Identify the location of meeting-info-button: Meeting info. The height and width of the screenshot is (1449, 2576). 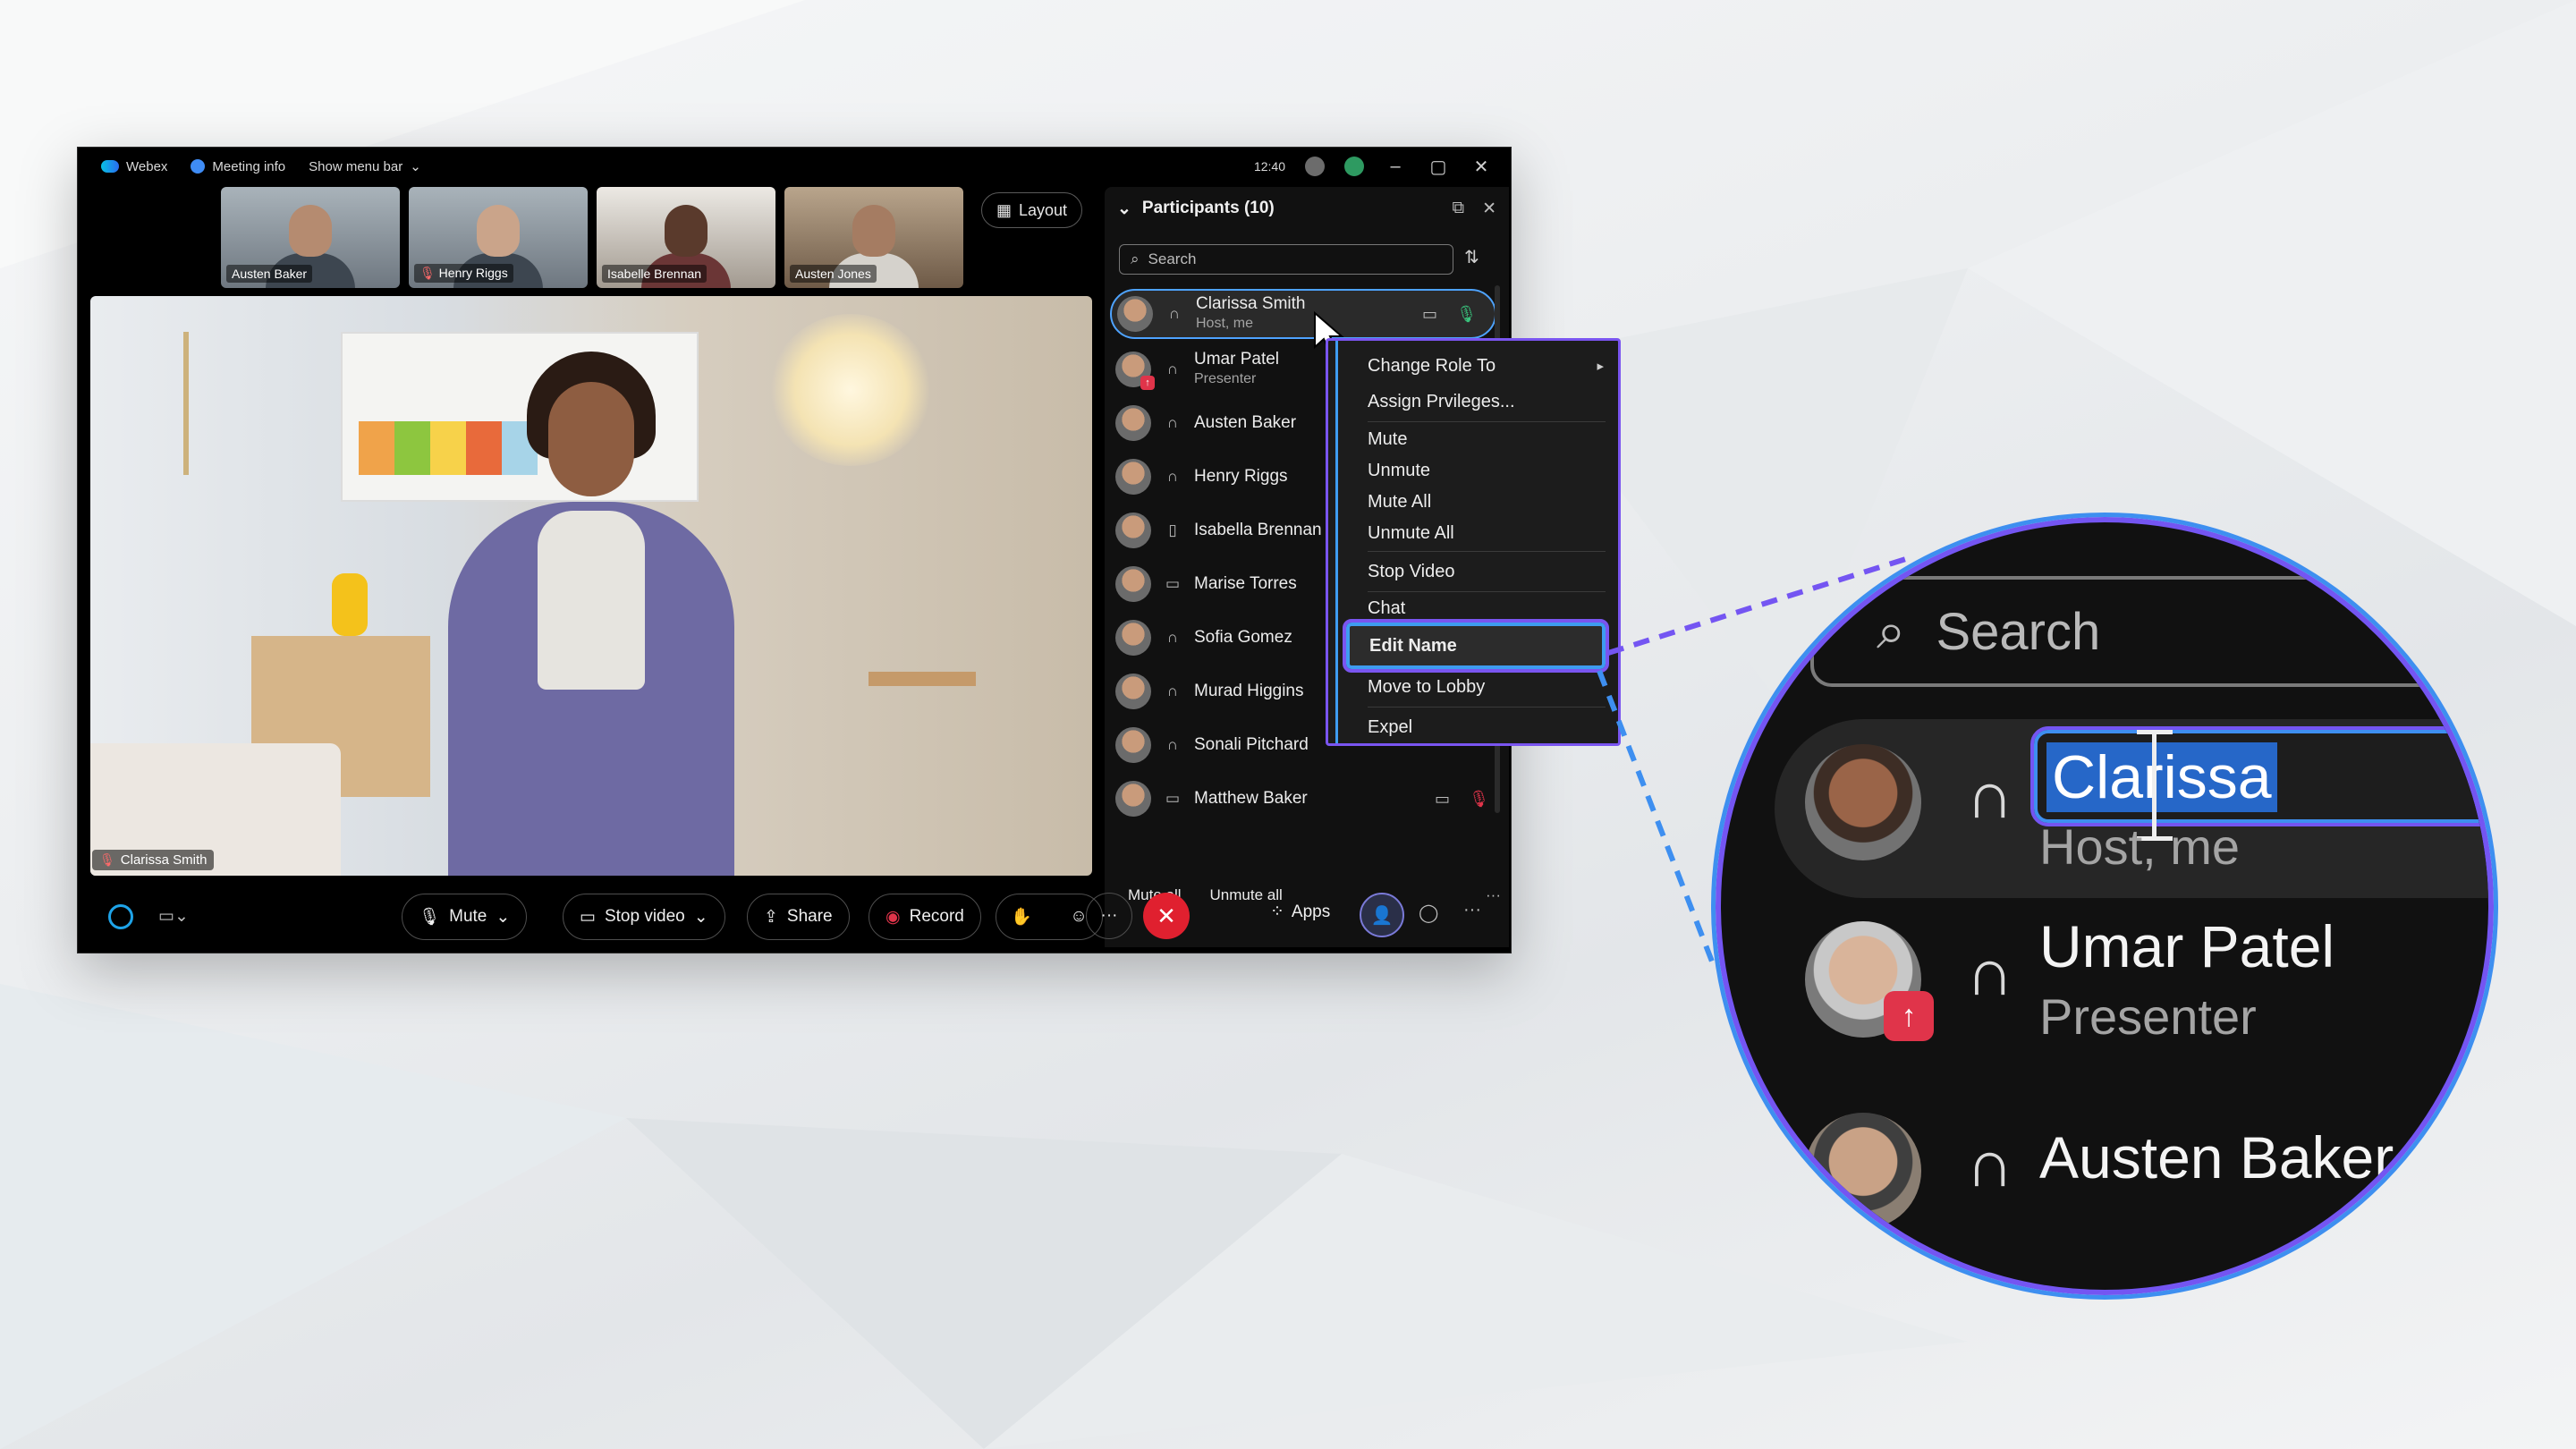
(238, 166).